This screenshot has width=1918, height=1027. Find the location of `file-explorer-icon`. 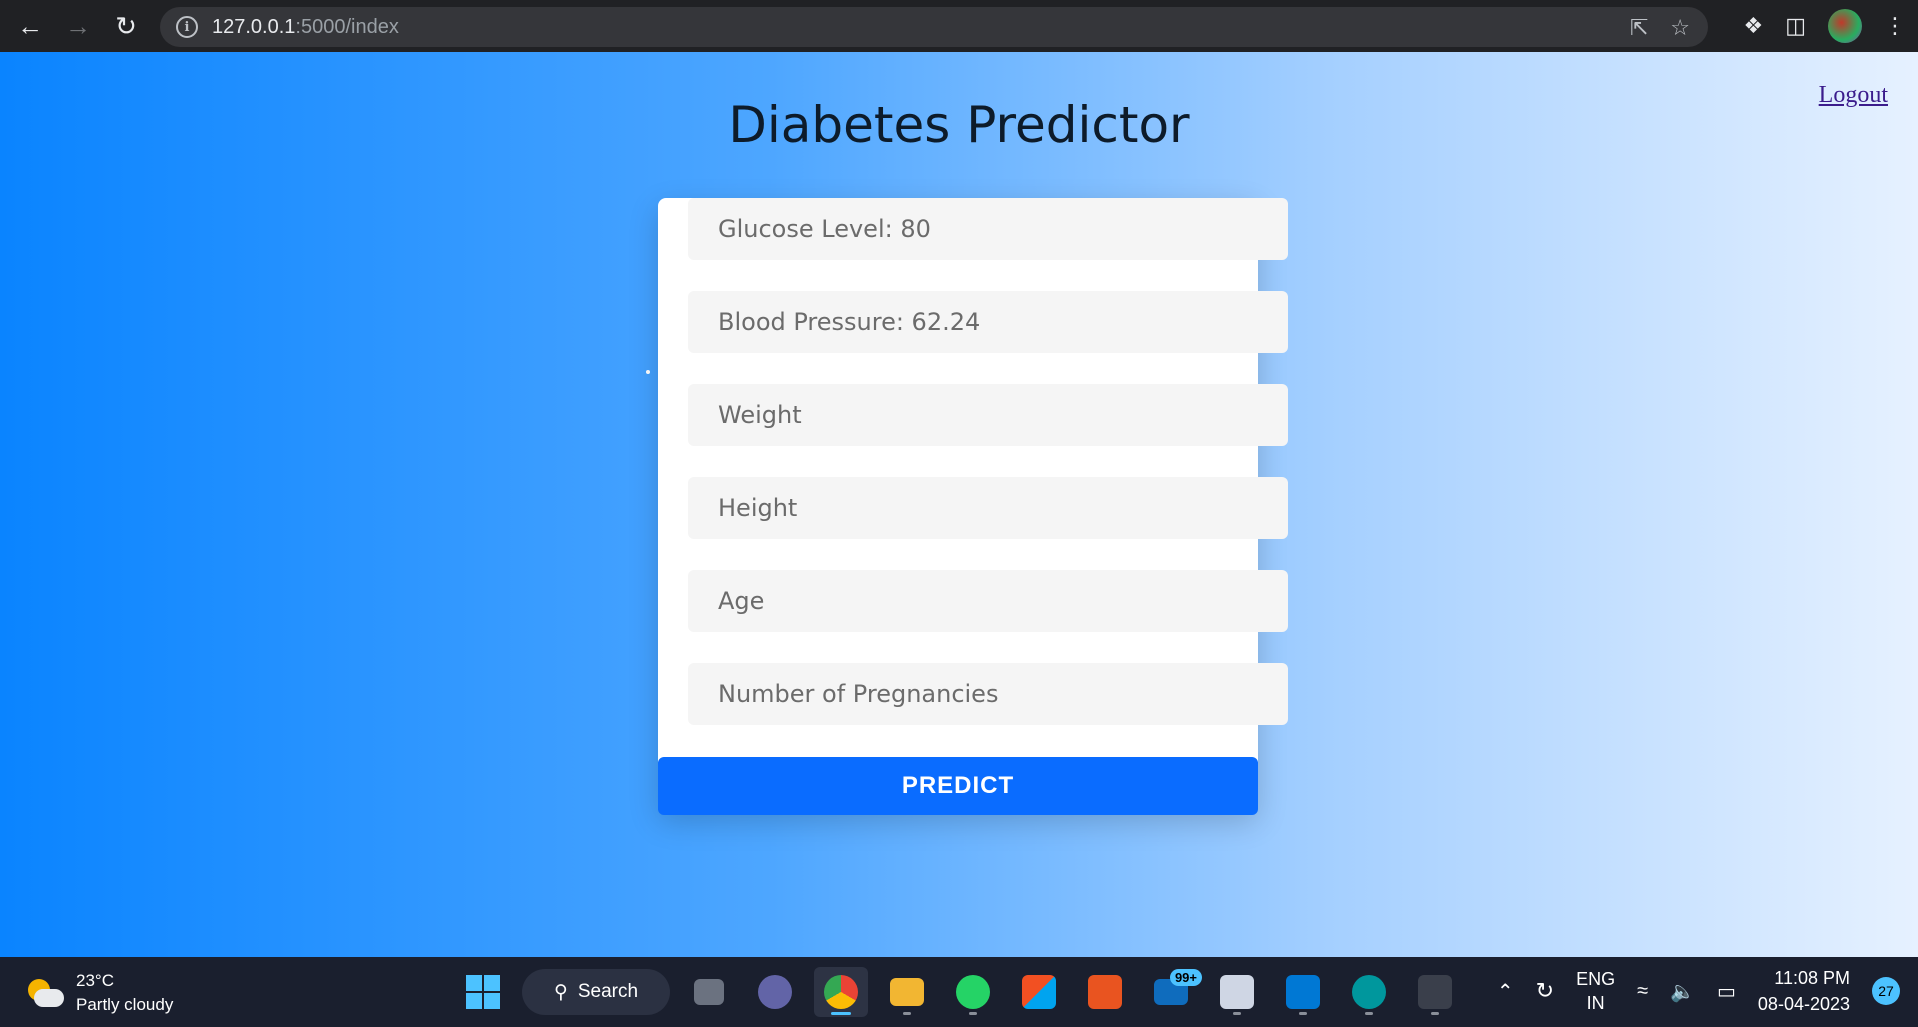

file-explorer-icon is located at coordinates (907, 992).